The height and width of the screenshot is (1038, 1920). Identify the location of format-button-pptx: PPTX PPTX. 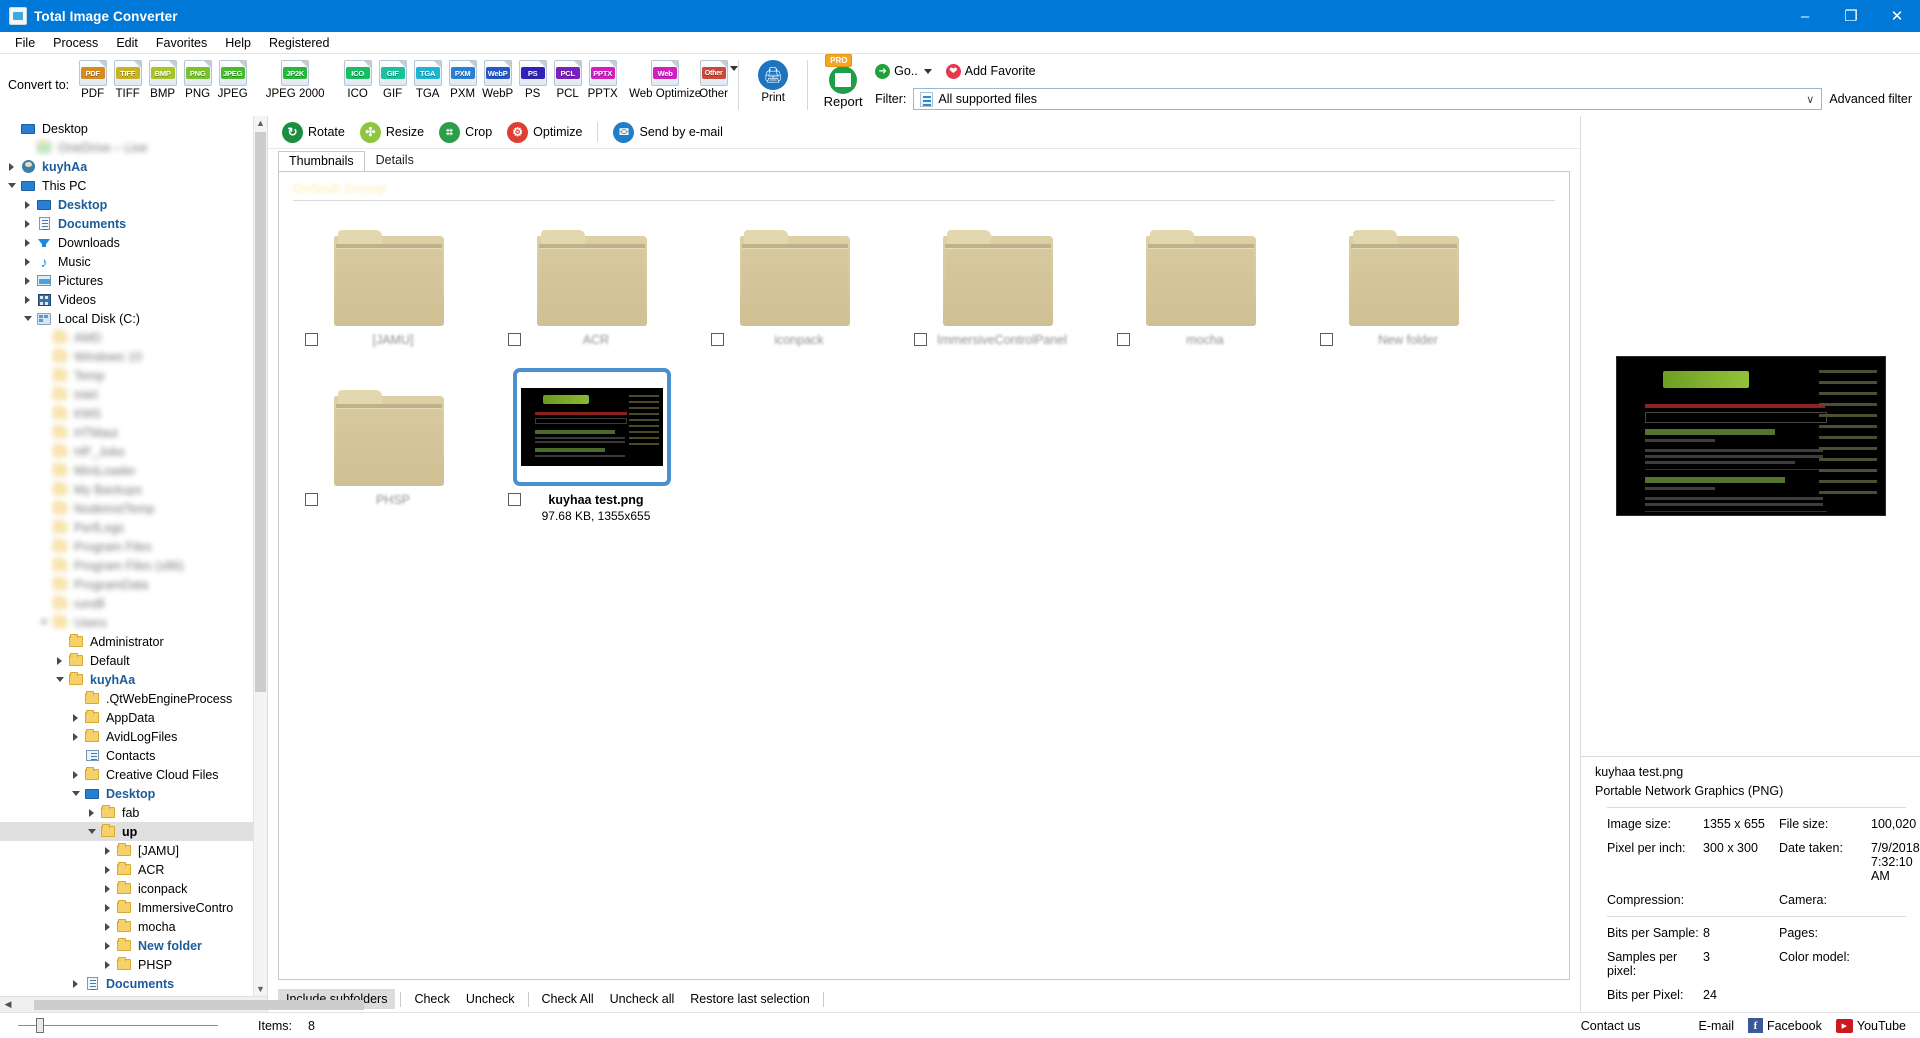
(602, 78).